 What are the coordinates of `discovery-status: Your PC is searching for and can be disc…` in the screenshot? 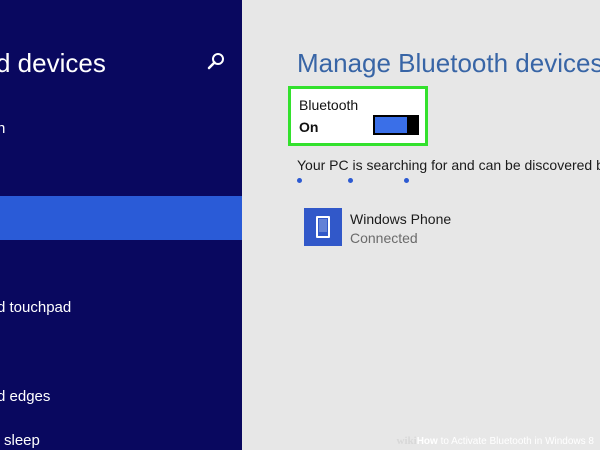 It's located at (448, 165).